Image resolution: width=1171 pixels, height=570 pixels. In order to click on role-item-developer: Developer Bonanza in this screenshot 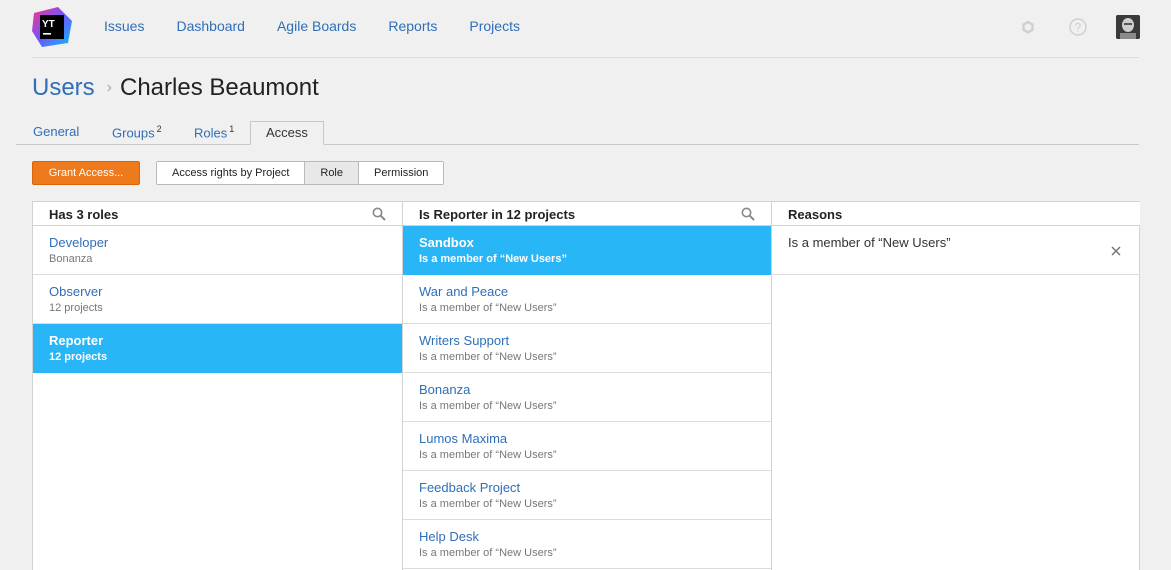, I will do `click(217, 250)`.